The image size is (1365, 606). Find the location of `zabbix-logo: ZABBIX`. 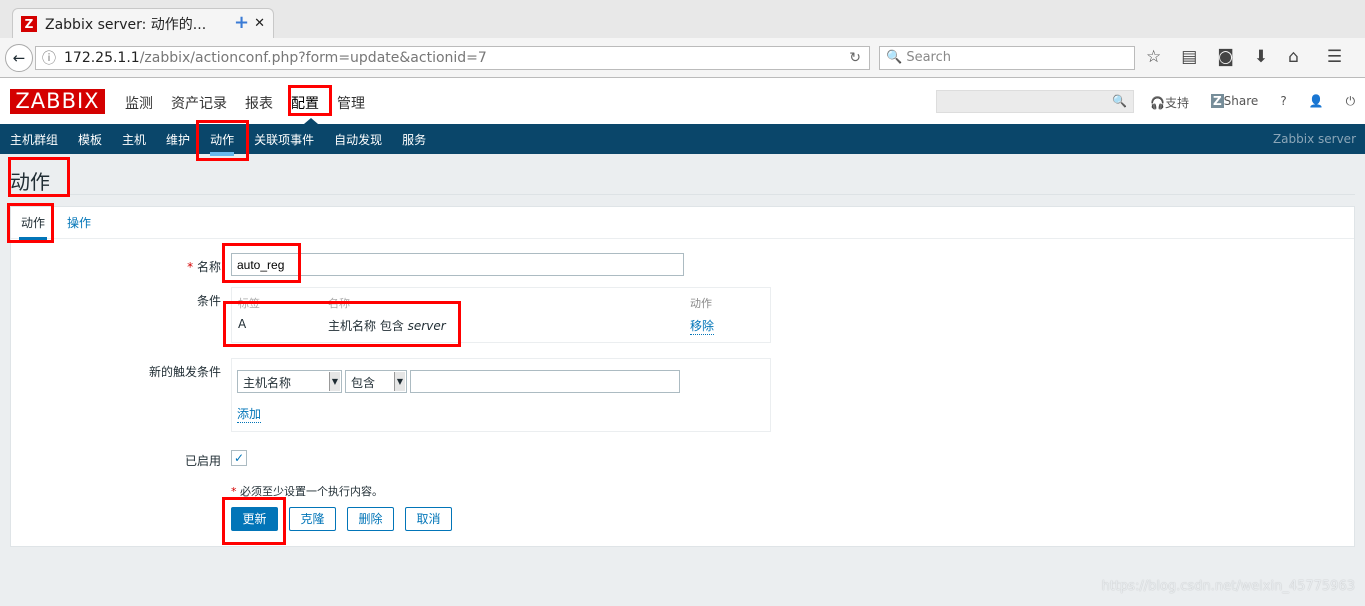

zabbix-logo: ZABBIX is located at coordinates (57, 101).